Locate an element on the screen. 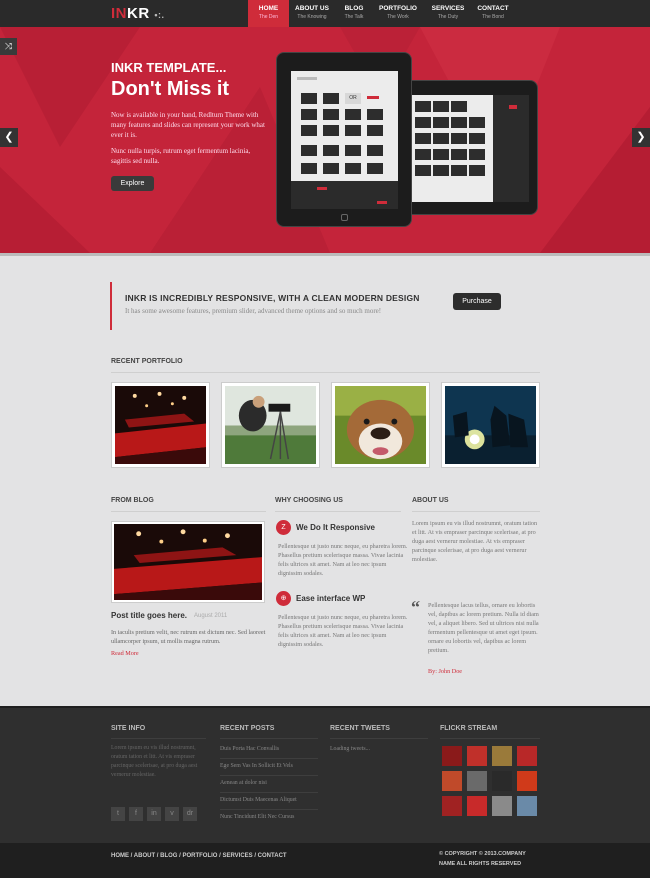  nav-item-services: SERVICES The Duty is located at coordinates (448, 13).